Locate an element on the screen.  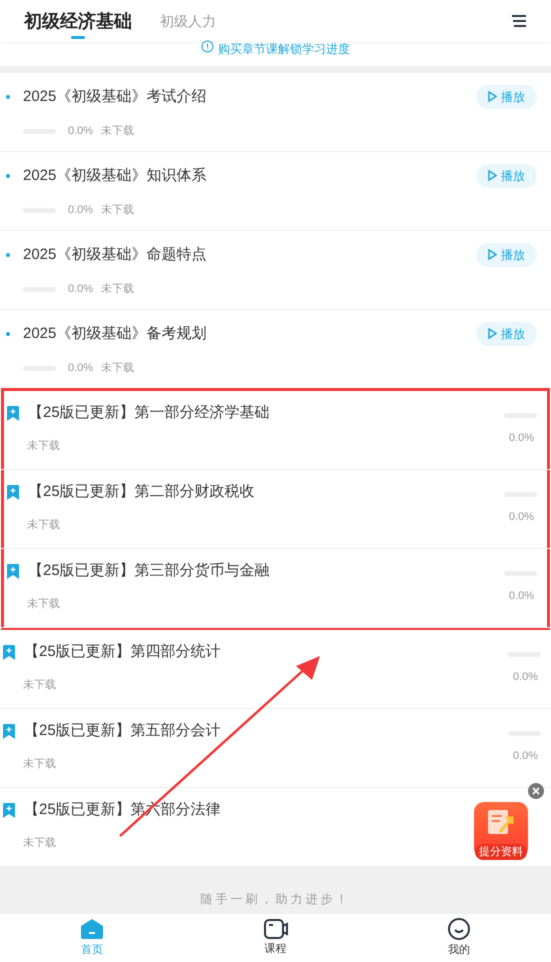
chapter-title: 【25版已更新】第五部分会计 is located at coordinates (122, 731).